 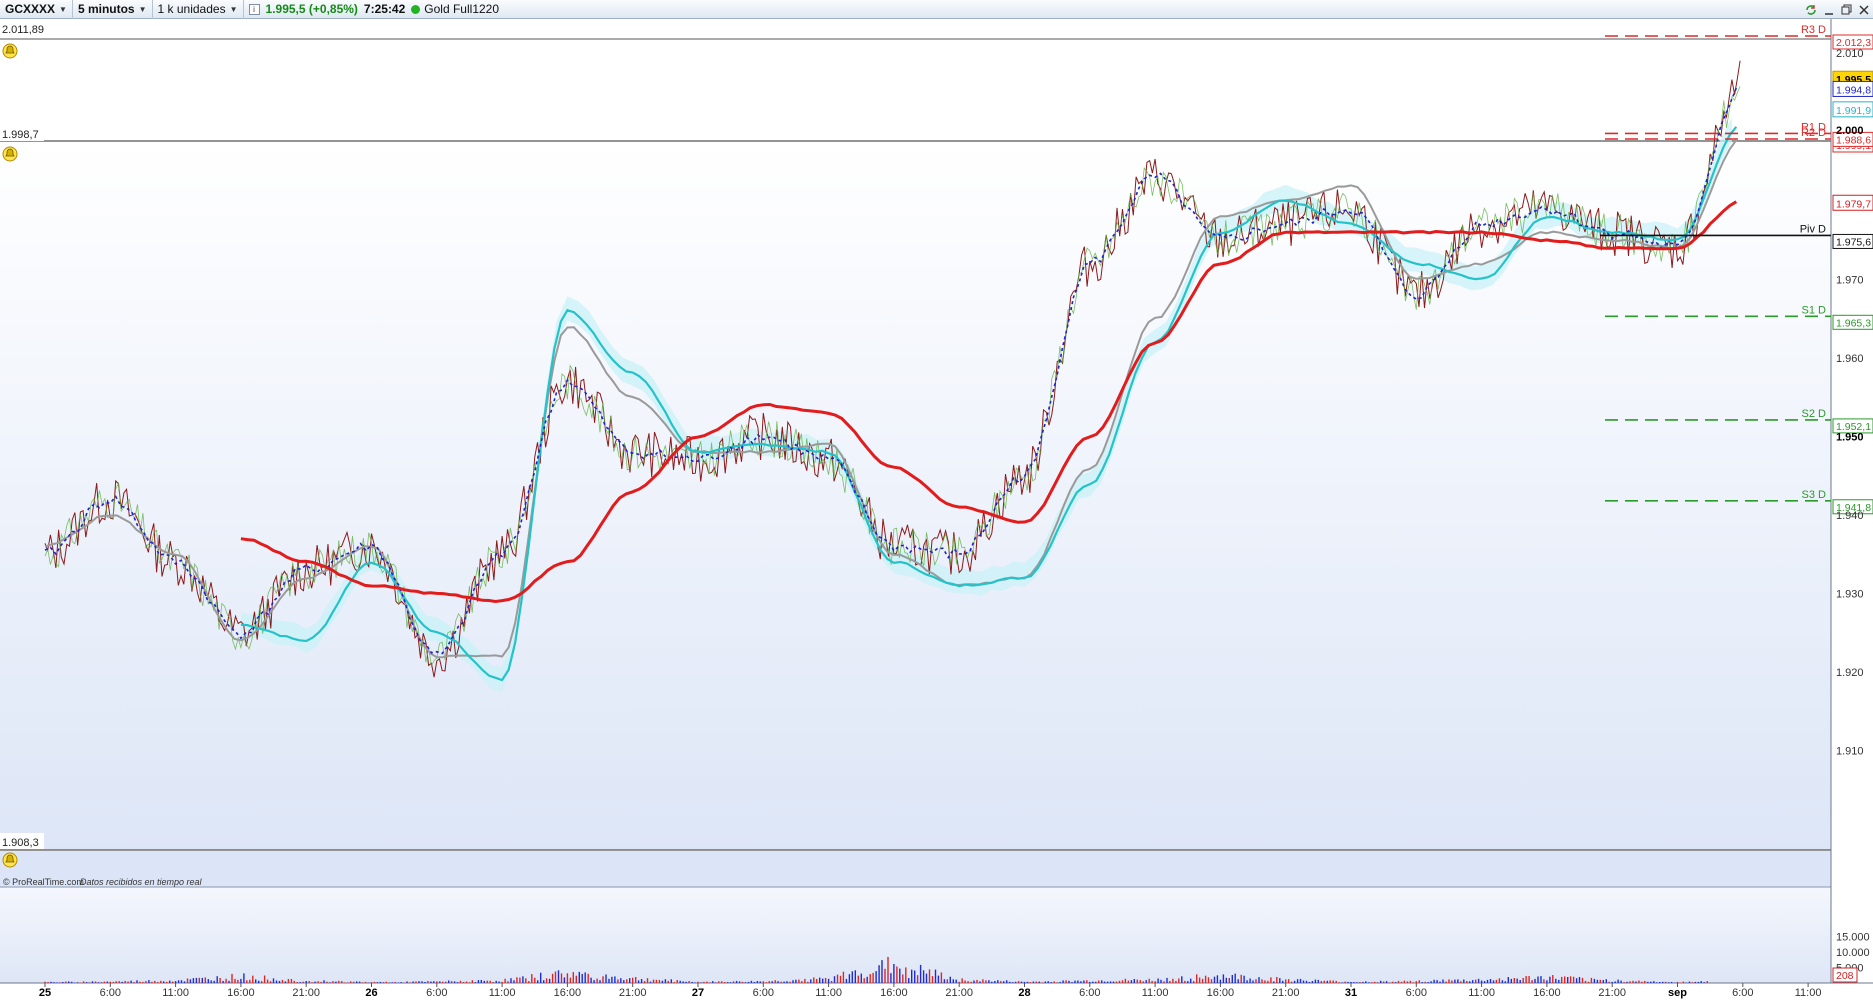 What do you see at coordinates (915, 935) in the screenshot?
I see `volume-panel-bg` at bounding box center [915, 935].